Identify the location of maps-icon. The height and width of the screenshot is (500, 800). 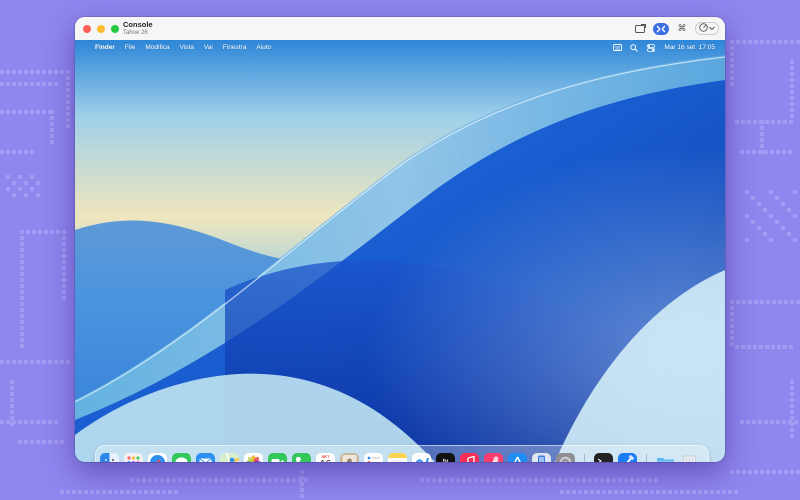
(229, 457).